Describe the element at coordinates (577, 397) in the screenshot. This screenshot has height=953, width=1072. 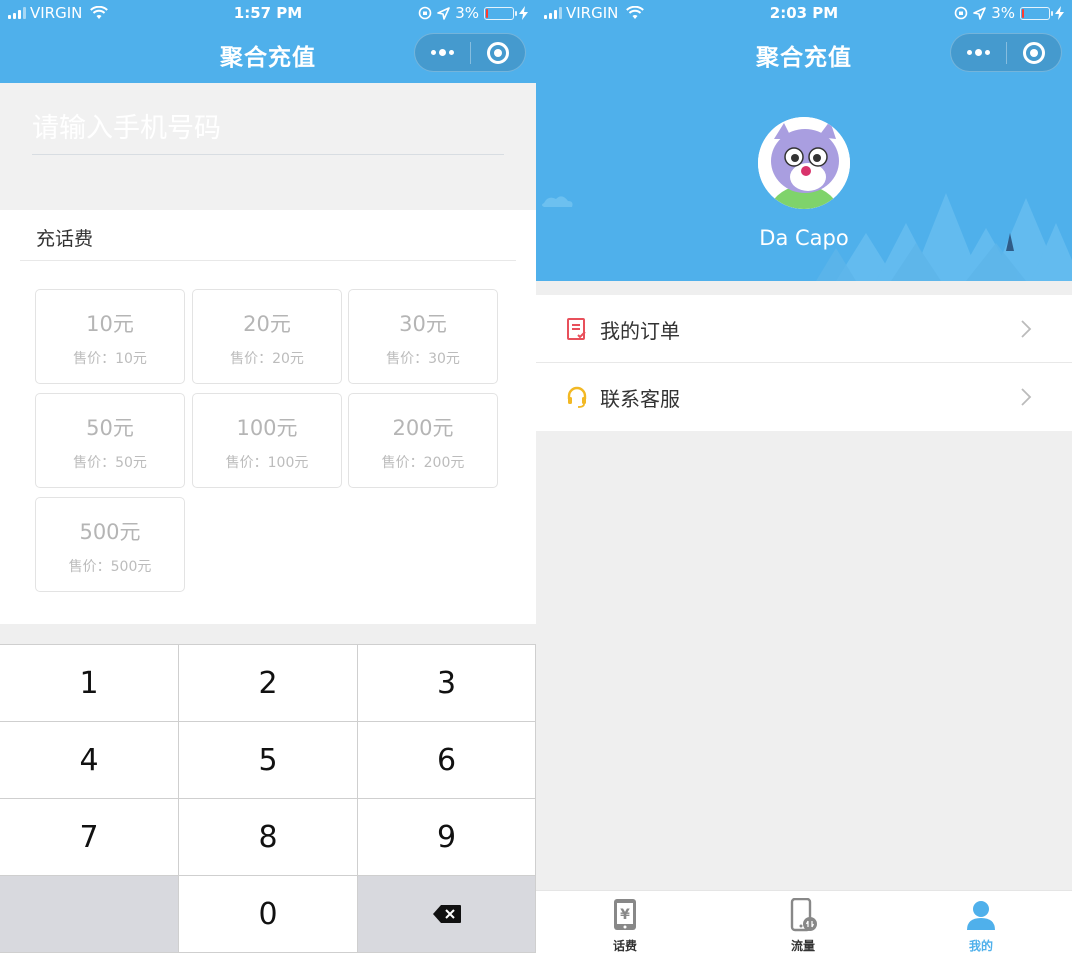
I see `headset-icon` at that location.